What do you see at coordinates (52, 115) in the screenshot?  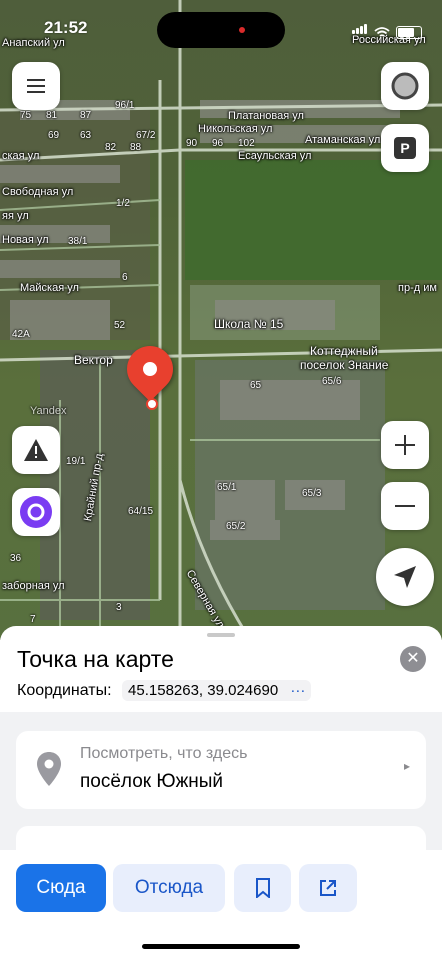 I see `house-number: 81` at bounding box center [52, 115].